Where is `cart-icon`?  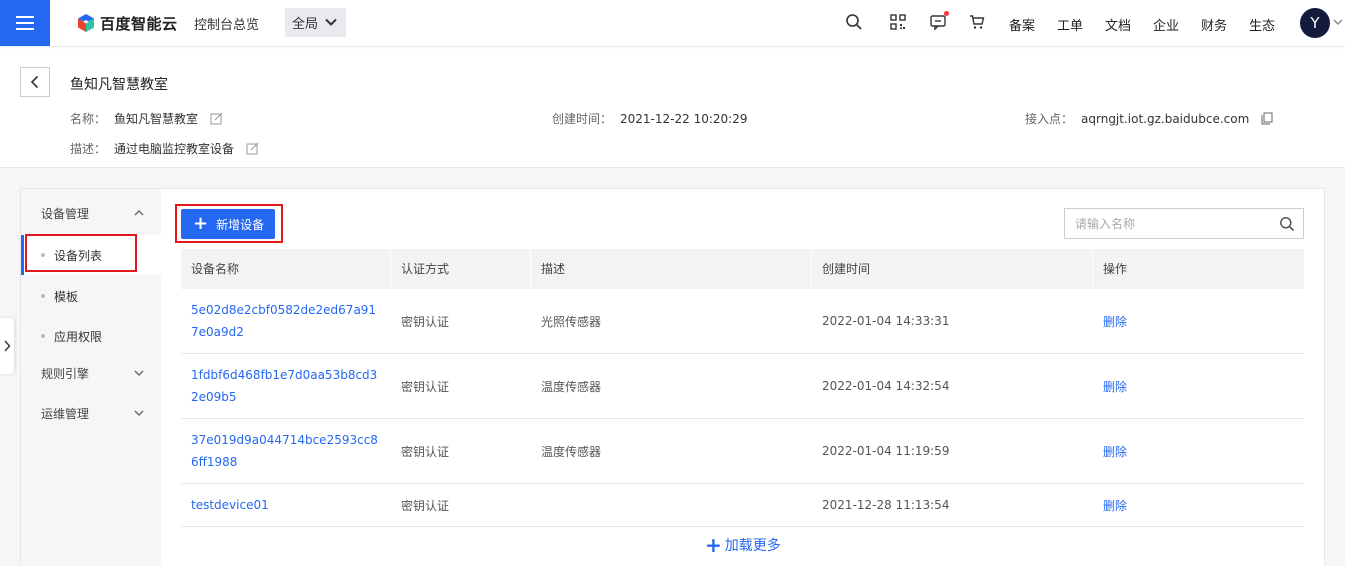 cart-icon is located at coordinates (977, 22).